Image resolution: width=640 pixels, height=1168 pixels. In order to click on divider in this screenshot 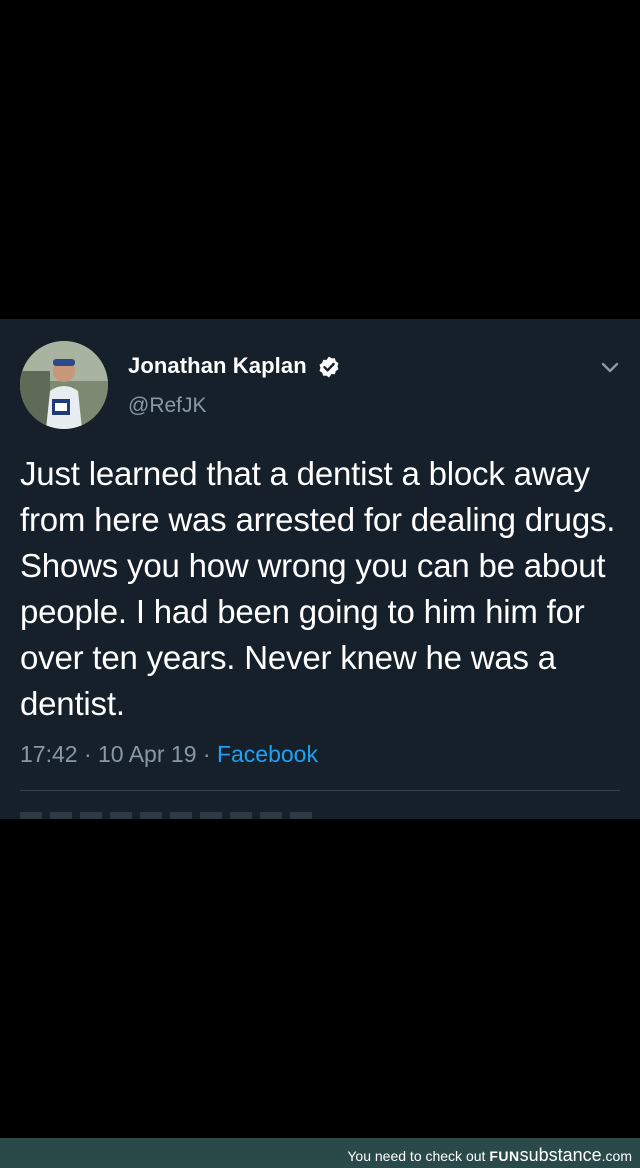, I will do `click(320, 790)`.